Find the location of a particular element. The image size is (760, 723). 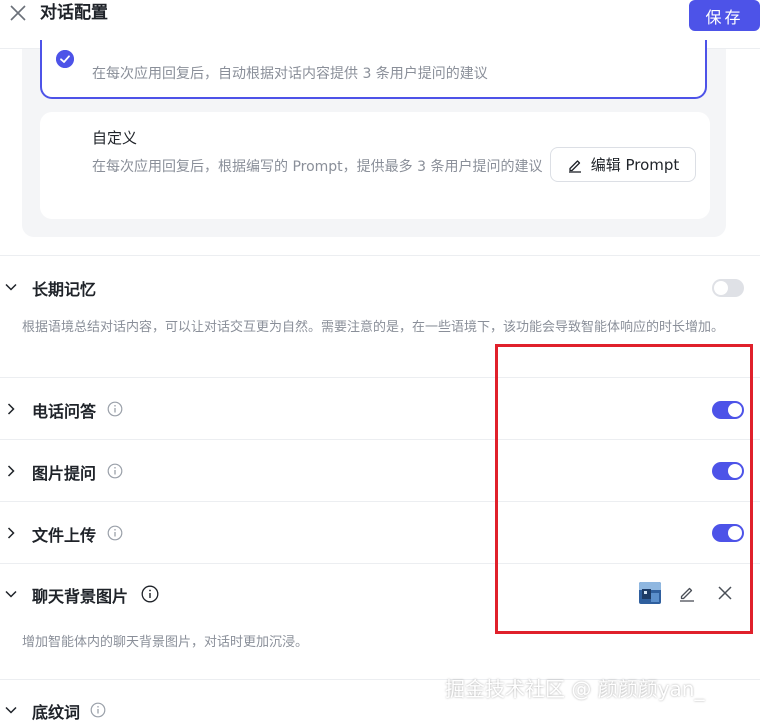

section-title-long-memory: 长期记忆 is located at coordinates (64, 288).